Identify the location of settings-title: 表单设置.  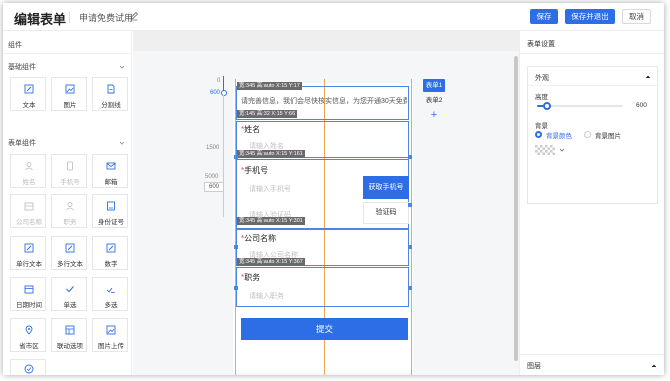
(541, 44).